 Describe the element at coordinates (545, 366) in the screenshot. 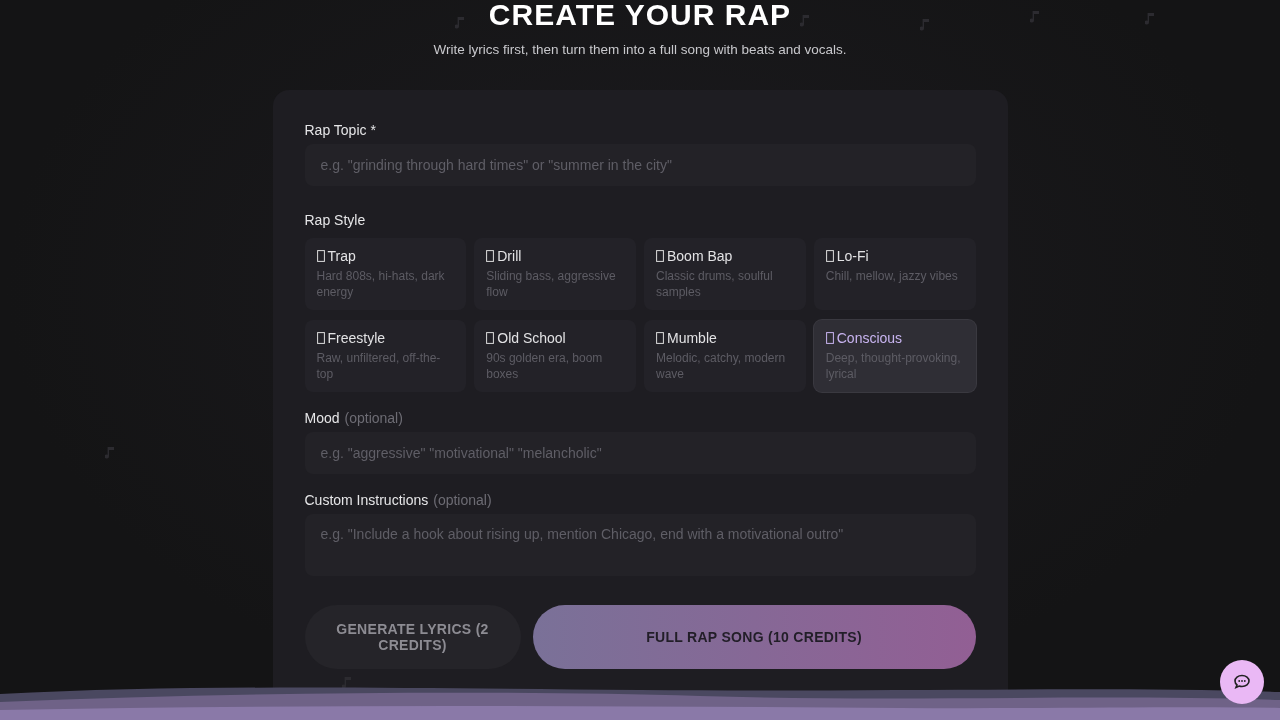

I see `style-description: 90s golden era, boom boxes` at that location.